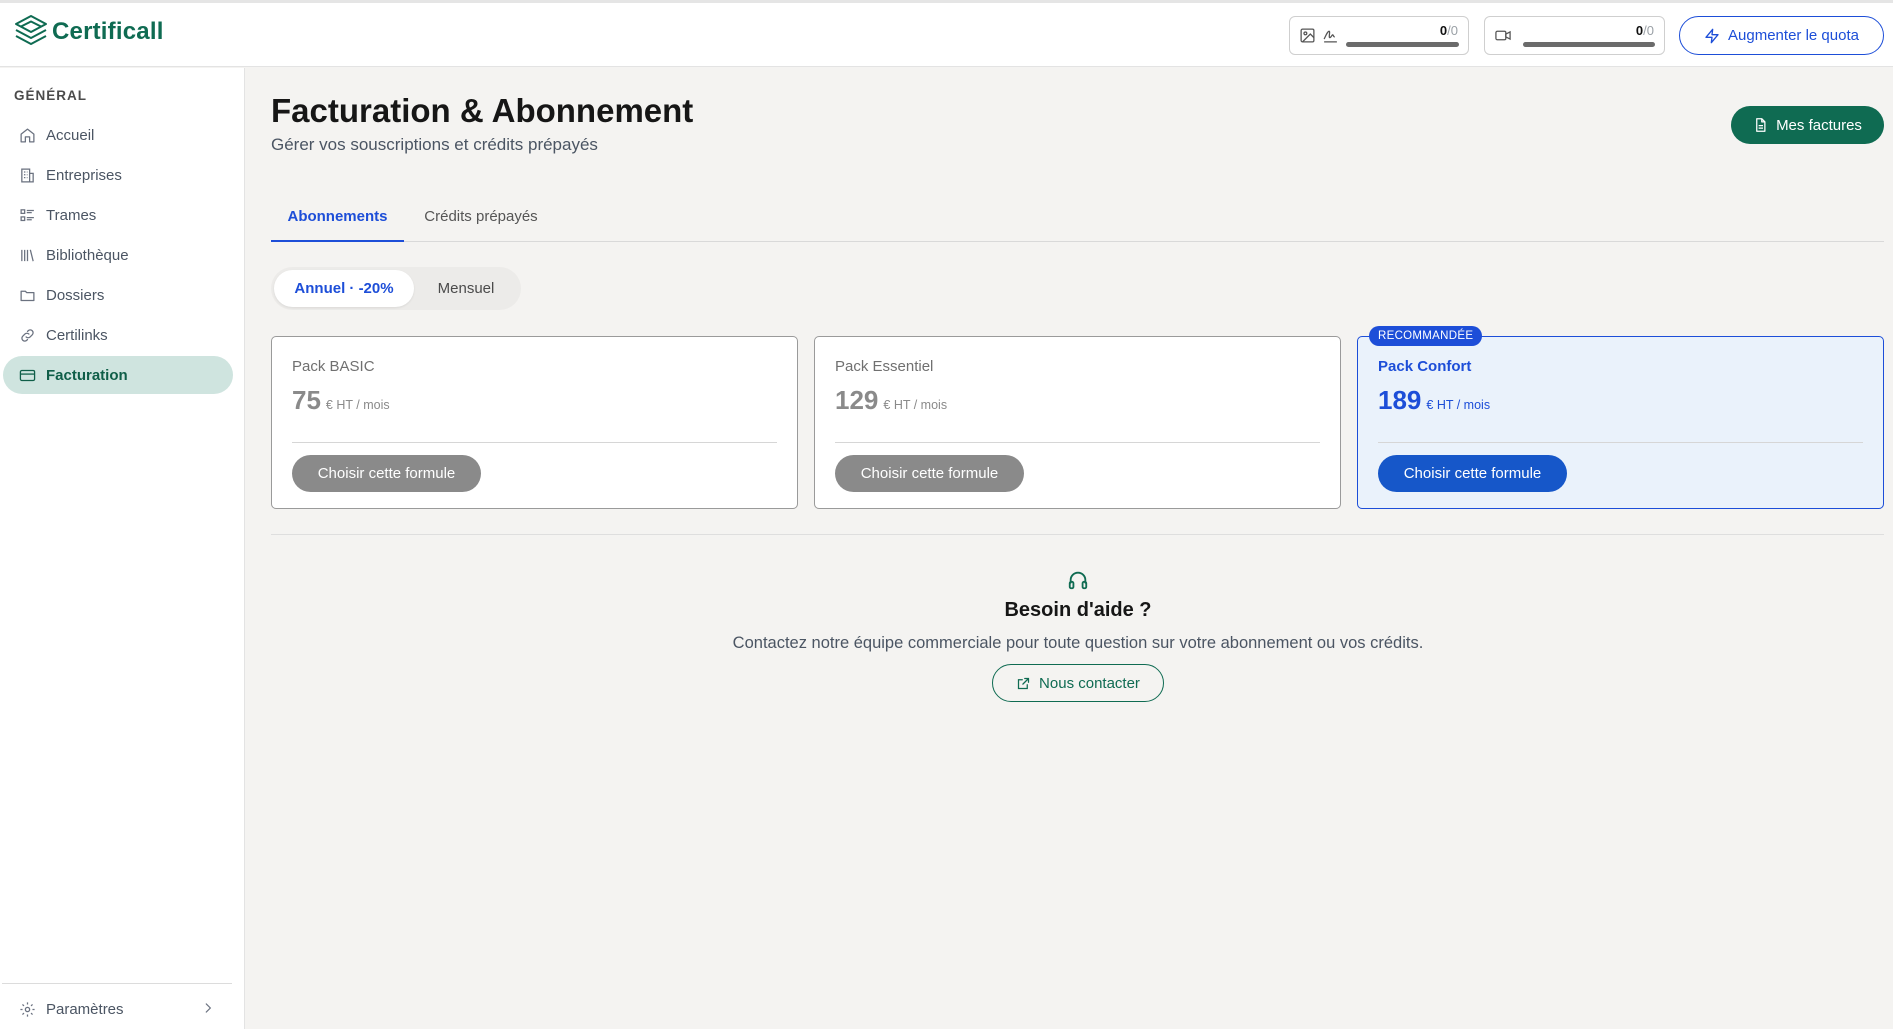 The image size is (1893, 1029). Describe the element at coordinates (71, 215) in the screenshot. I see `sidebar-item-label: Trames` at that location.